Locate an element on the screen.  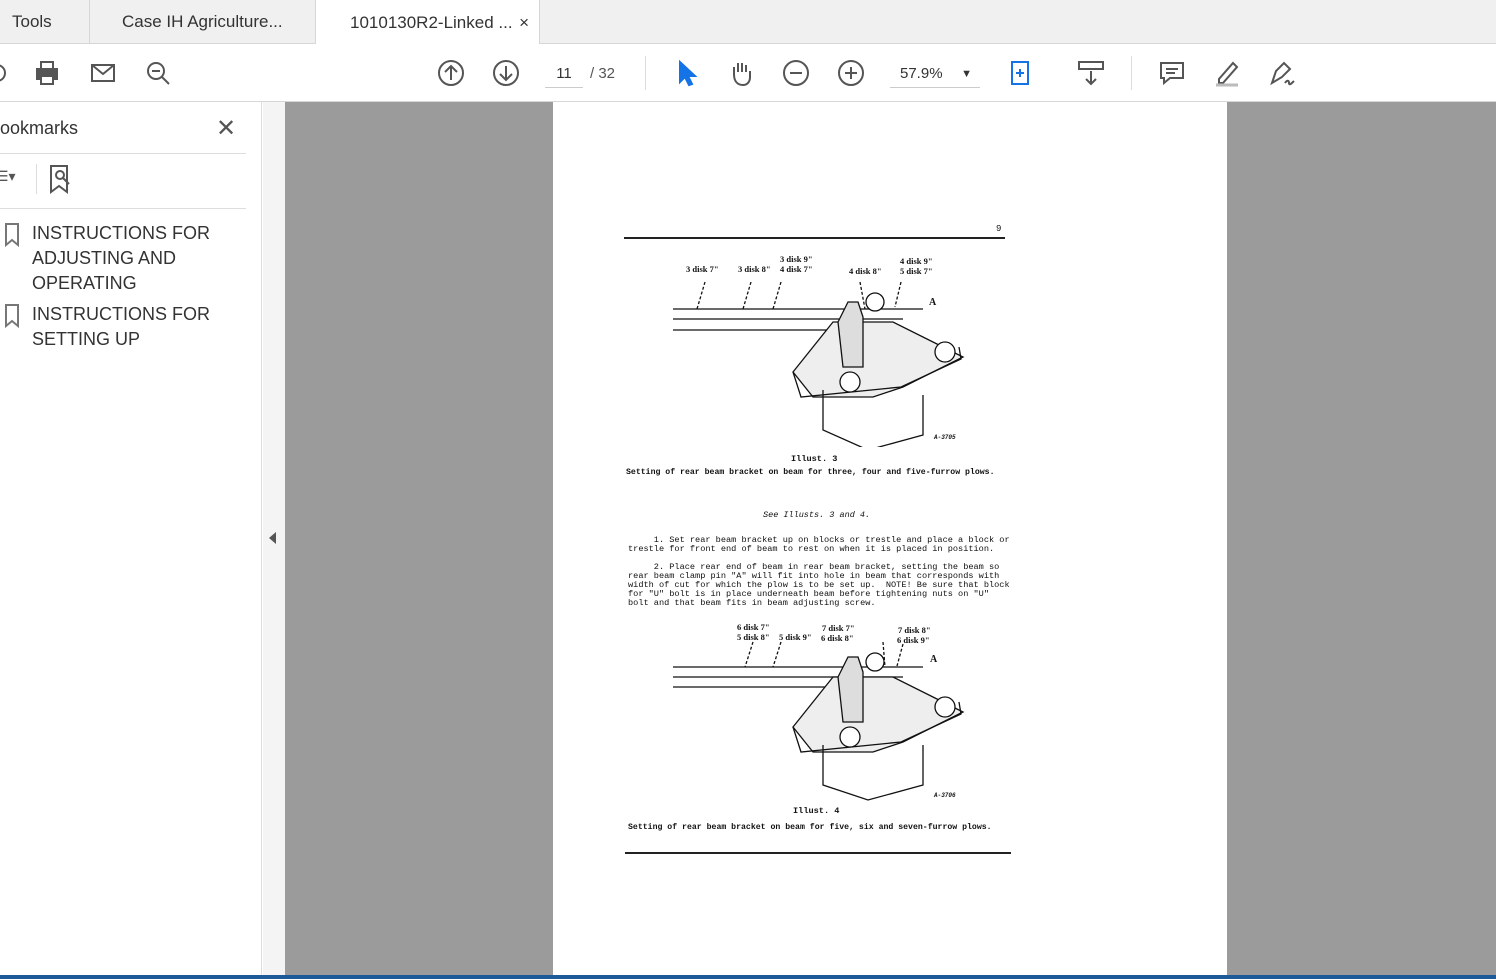
highlight-icon is located at coordinates (1227, 73).